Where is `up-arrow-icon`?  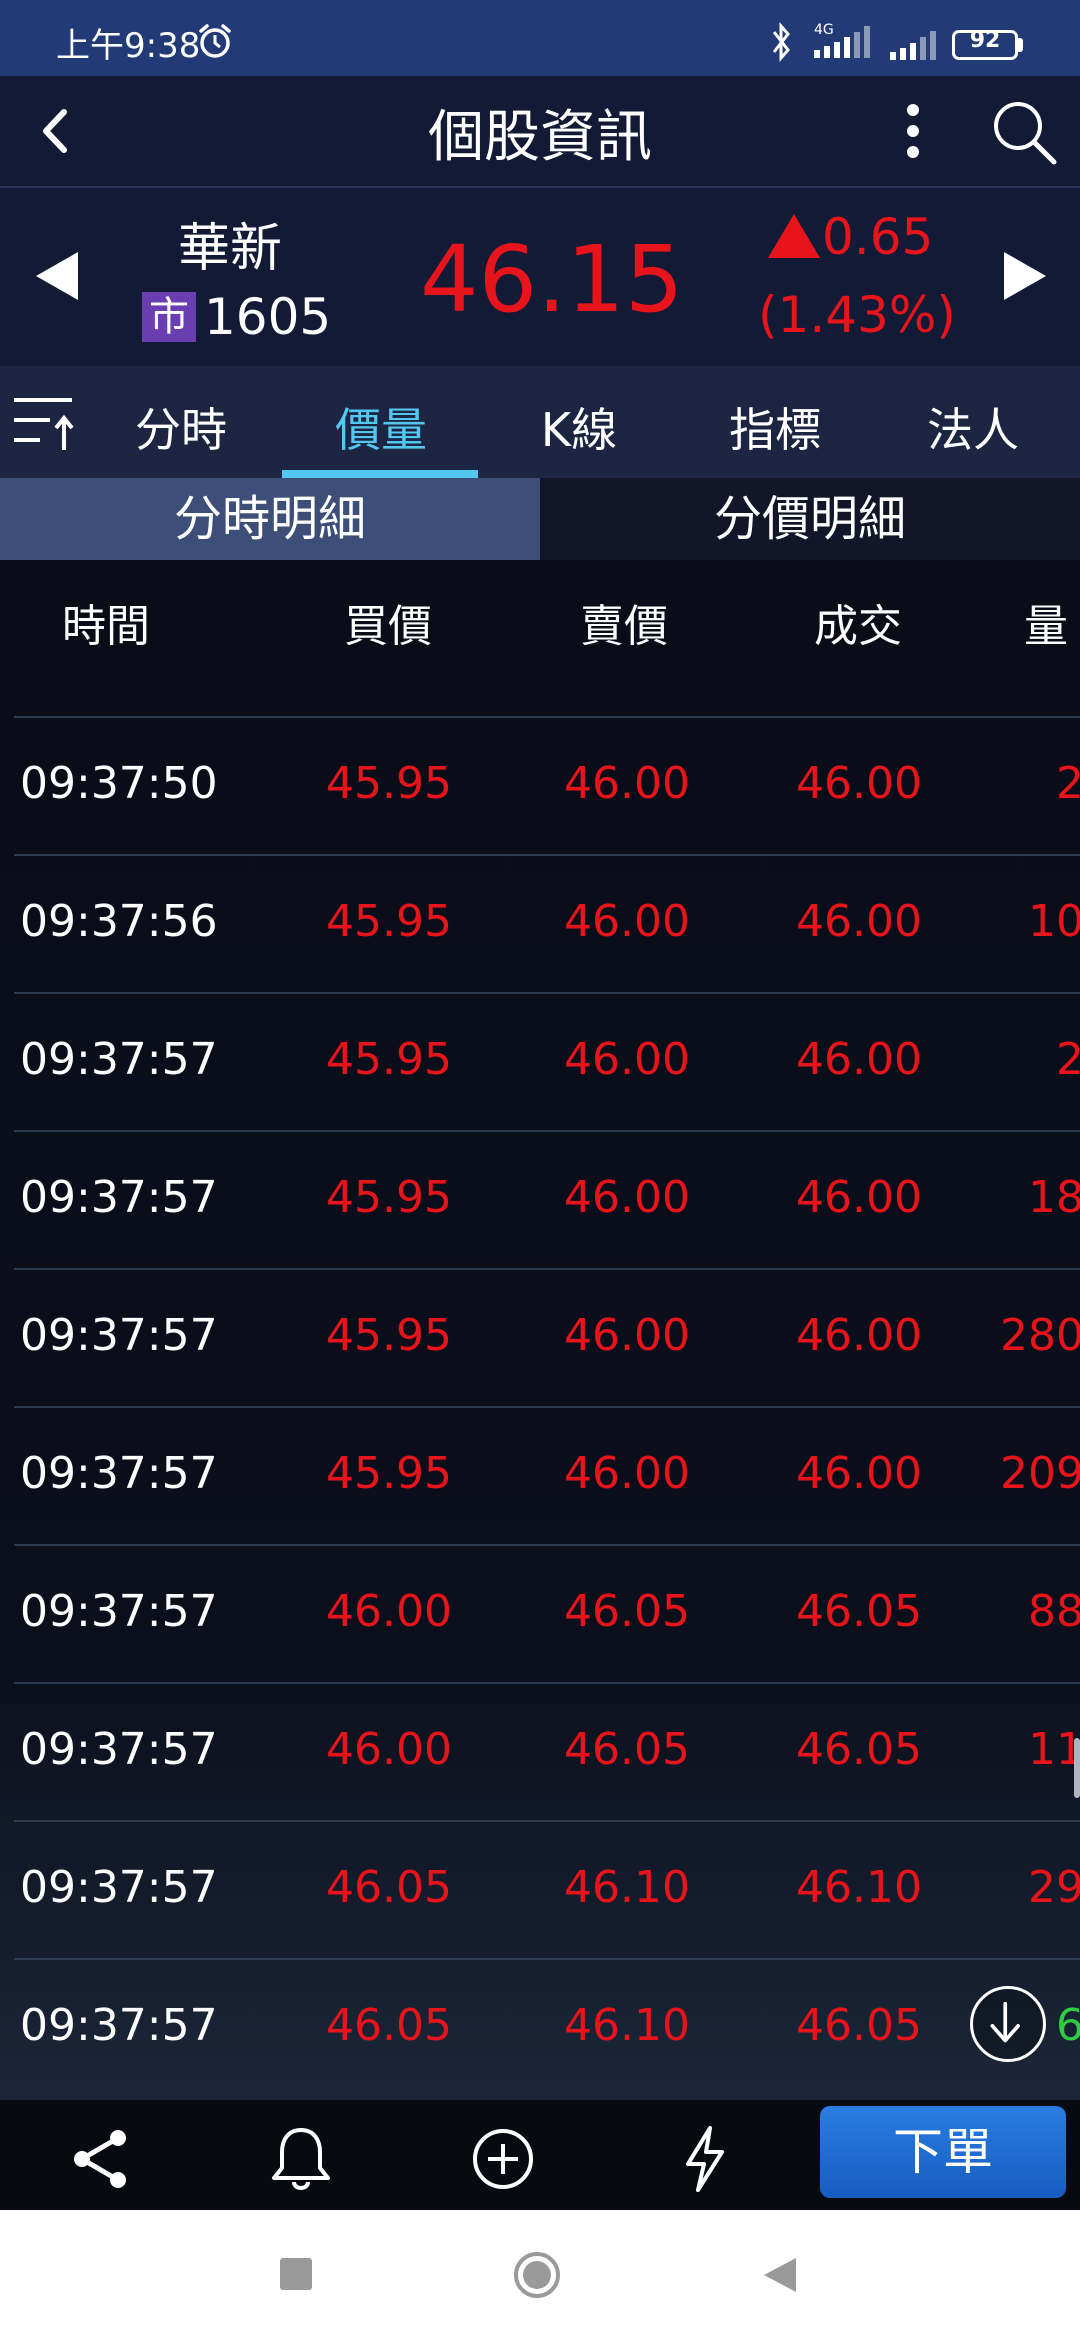 up-arrow-icon is located at coordinates (794, 236).